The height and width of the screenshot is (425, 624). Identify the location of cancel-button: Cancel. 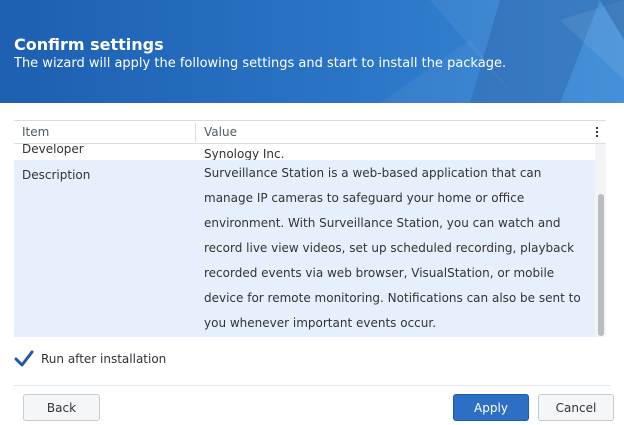
(576, 407).